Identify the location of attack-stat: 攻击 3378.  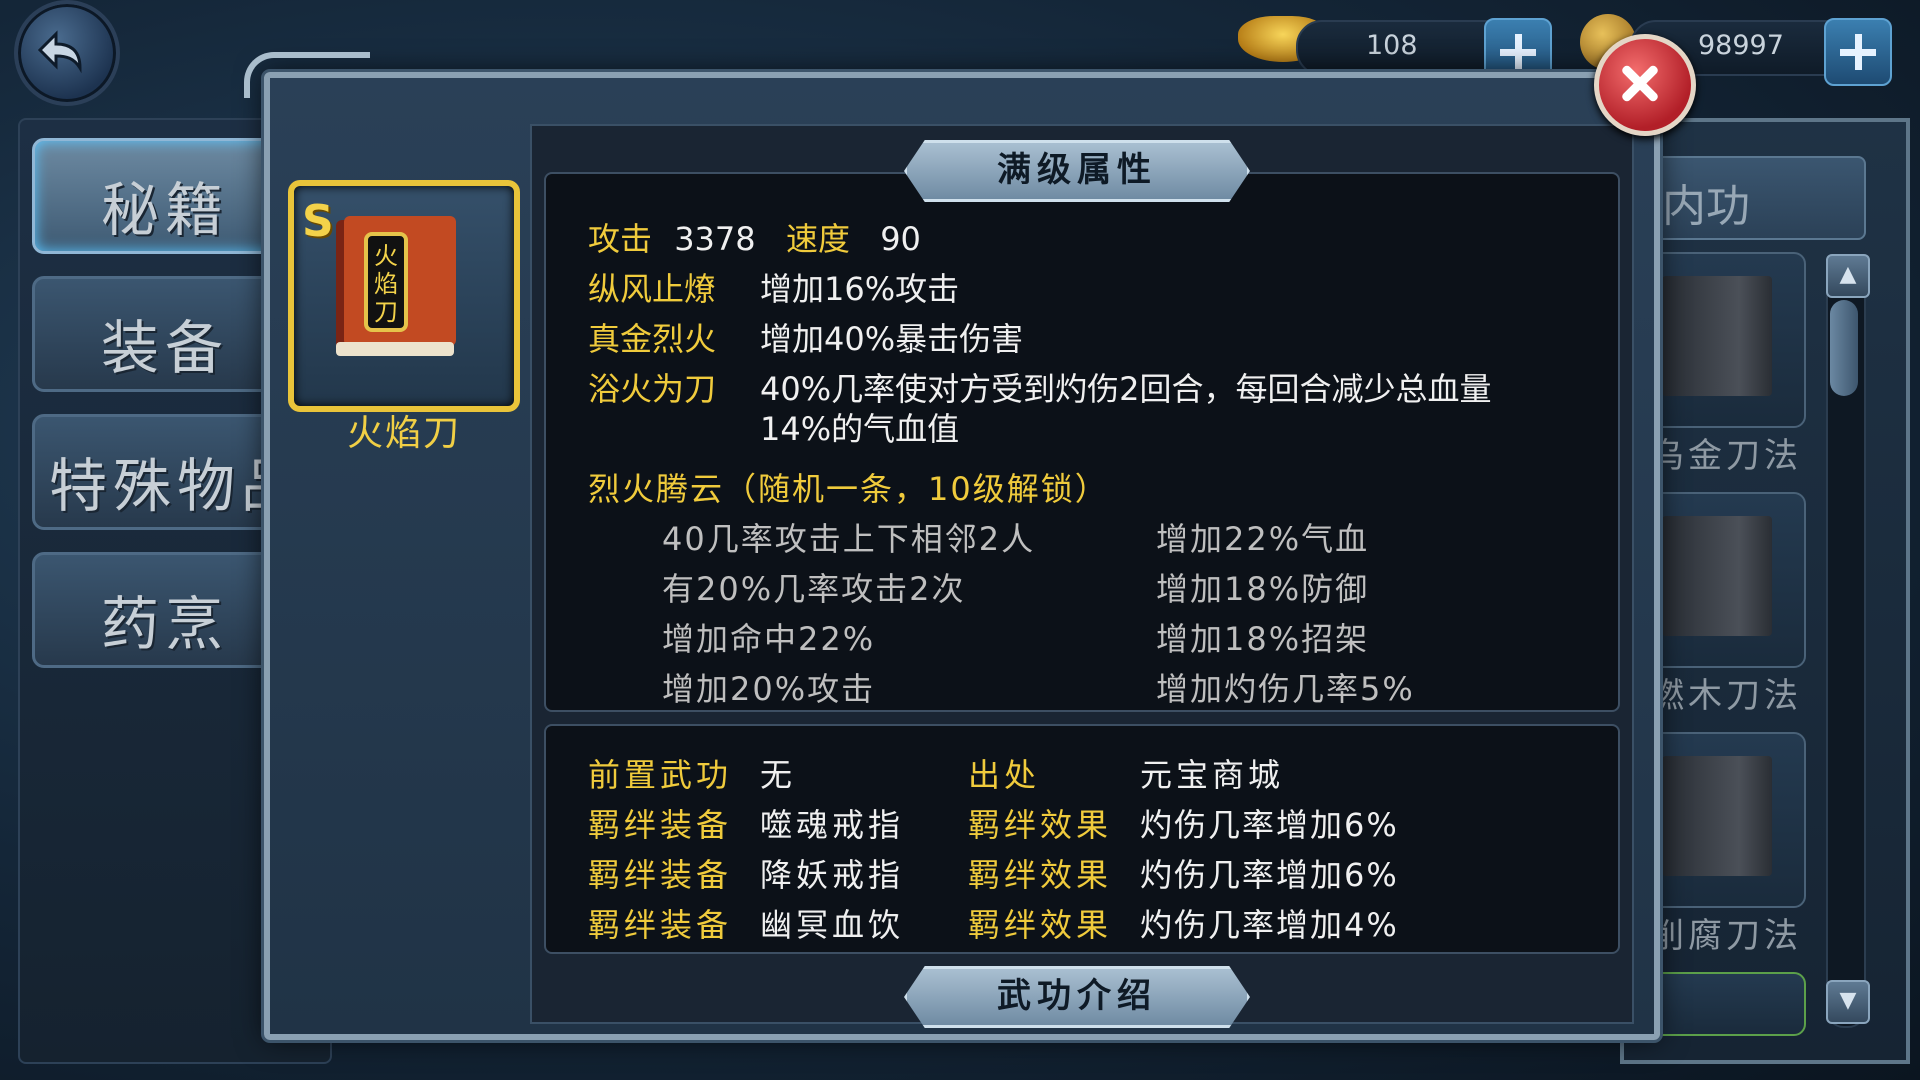
(672, 237).